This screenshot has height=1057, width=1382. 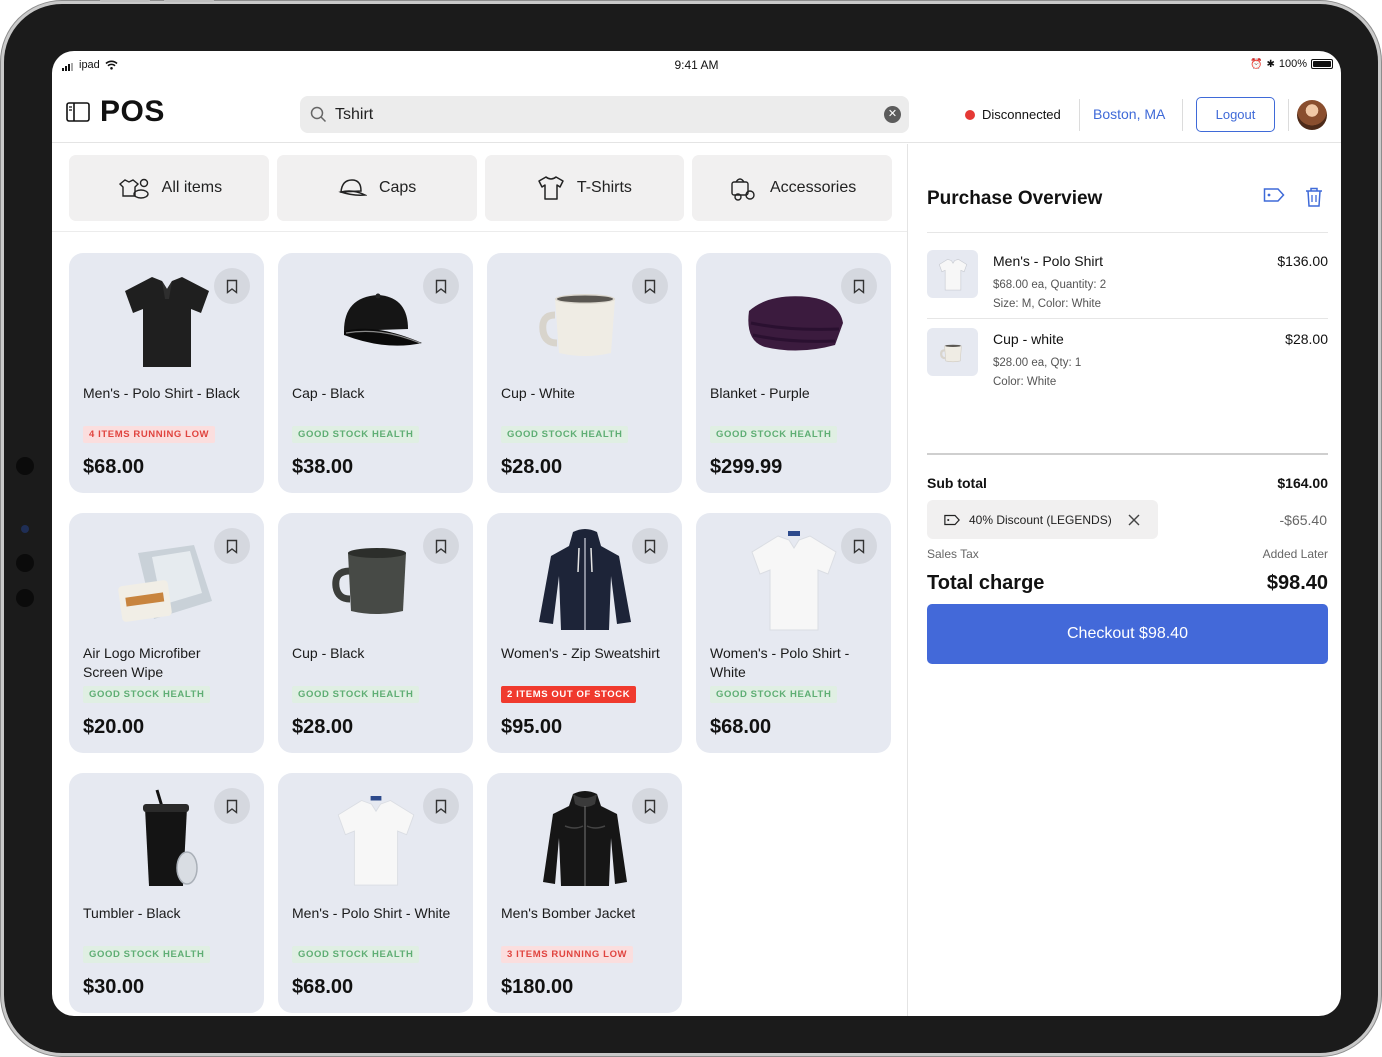 What do you see at coordinates (584, 188) in the screenshot?
I see `category-tshirts: T-Shirts` at bounding box center [584, 188].